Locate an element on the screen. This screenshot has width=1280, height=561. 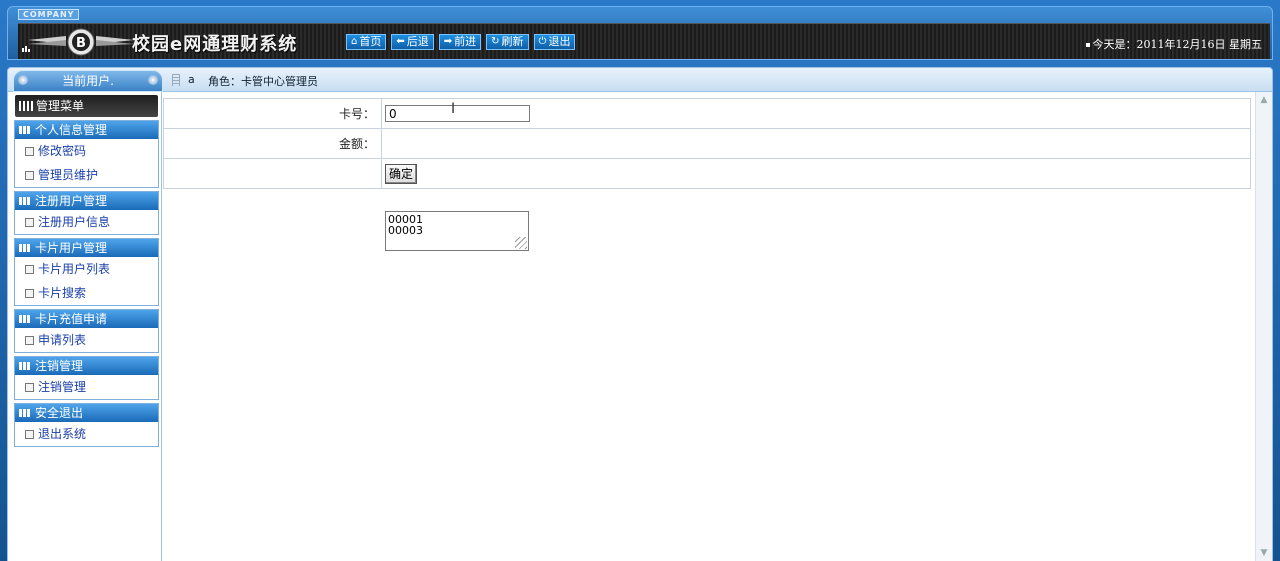
nav-label: 后退 is located at coordinates (417, 41).